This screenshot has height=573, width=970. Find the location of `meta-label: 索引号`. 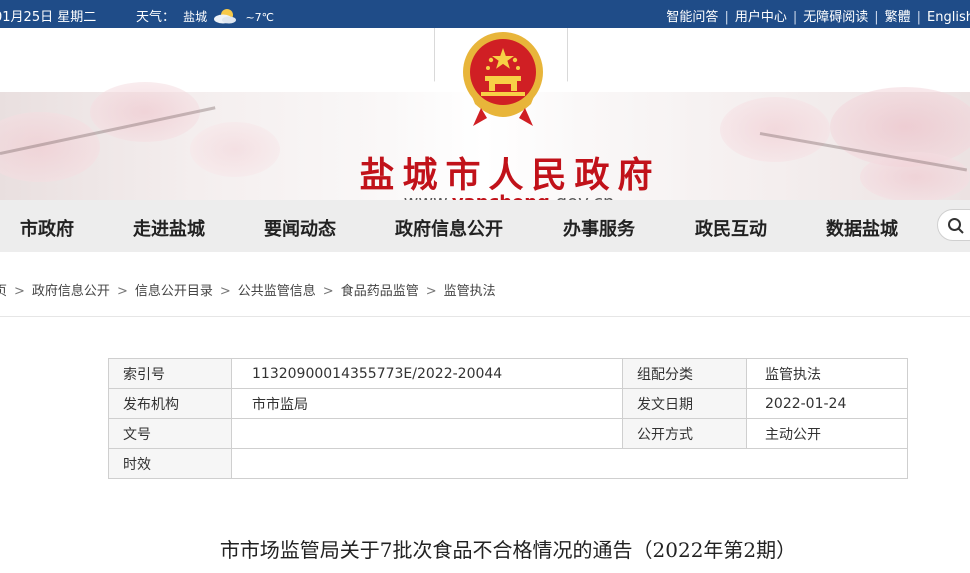

meta-label: 索引号 is located at coordinates (170, 373).